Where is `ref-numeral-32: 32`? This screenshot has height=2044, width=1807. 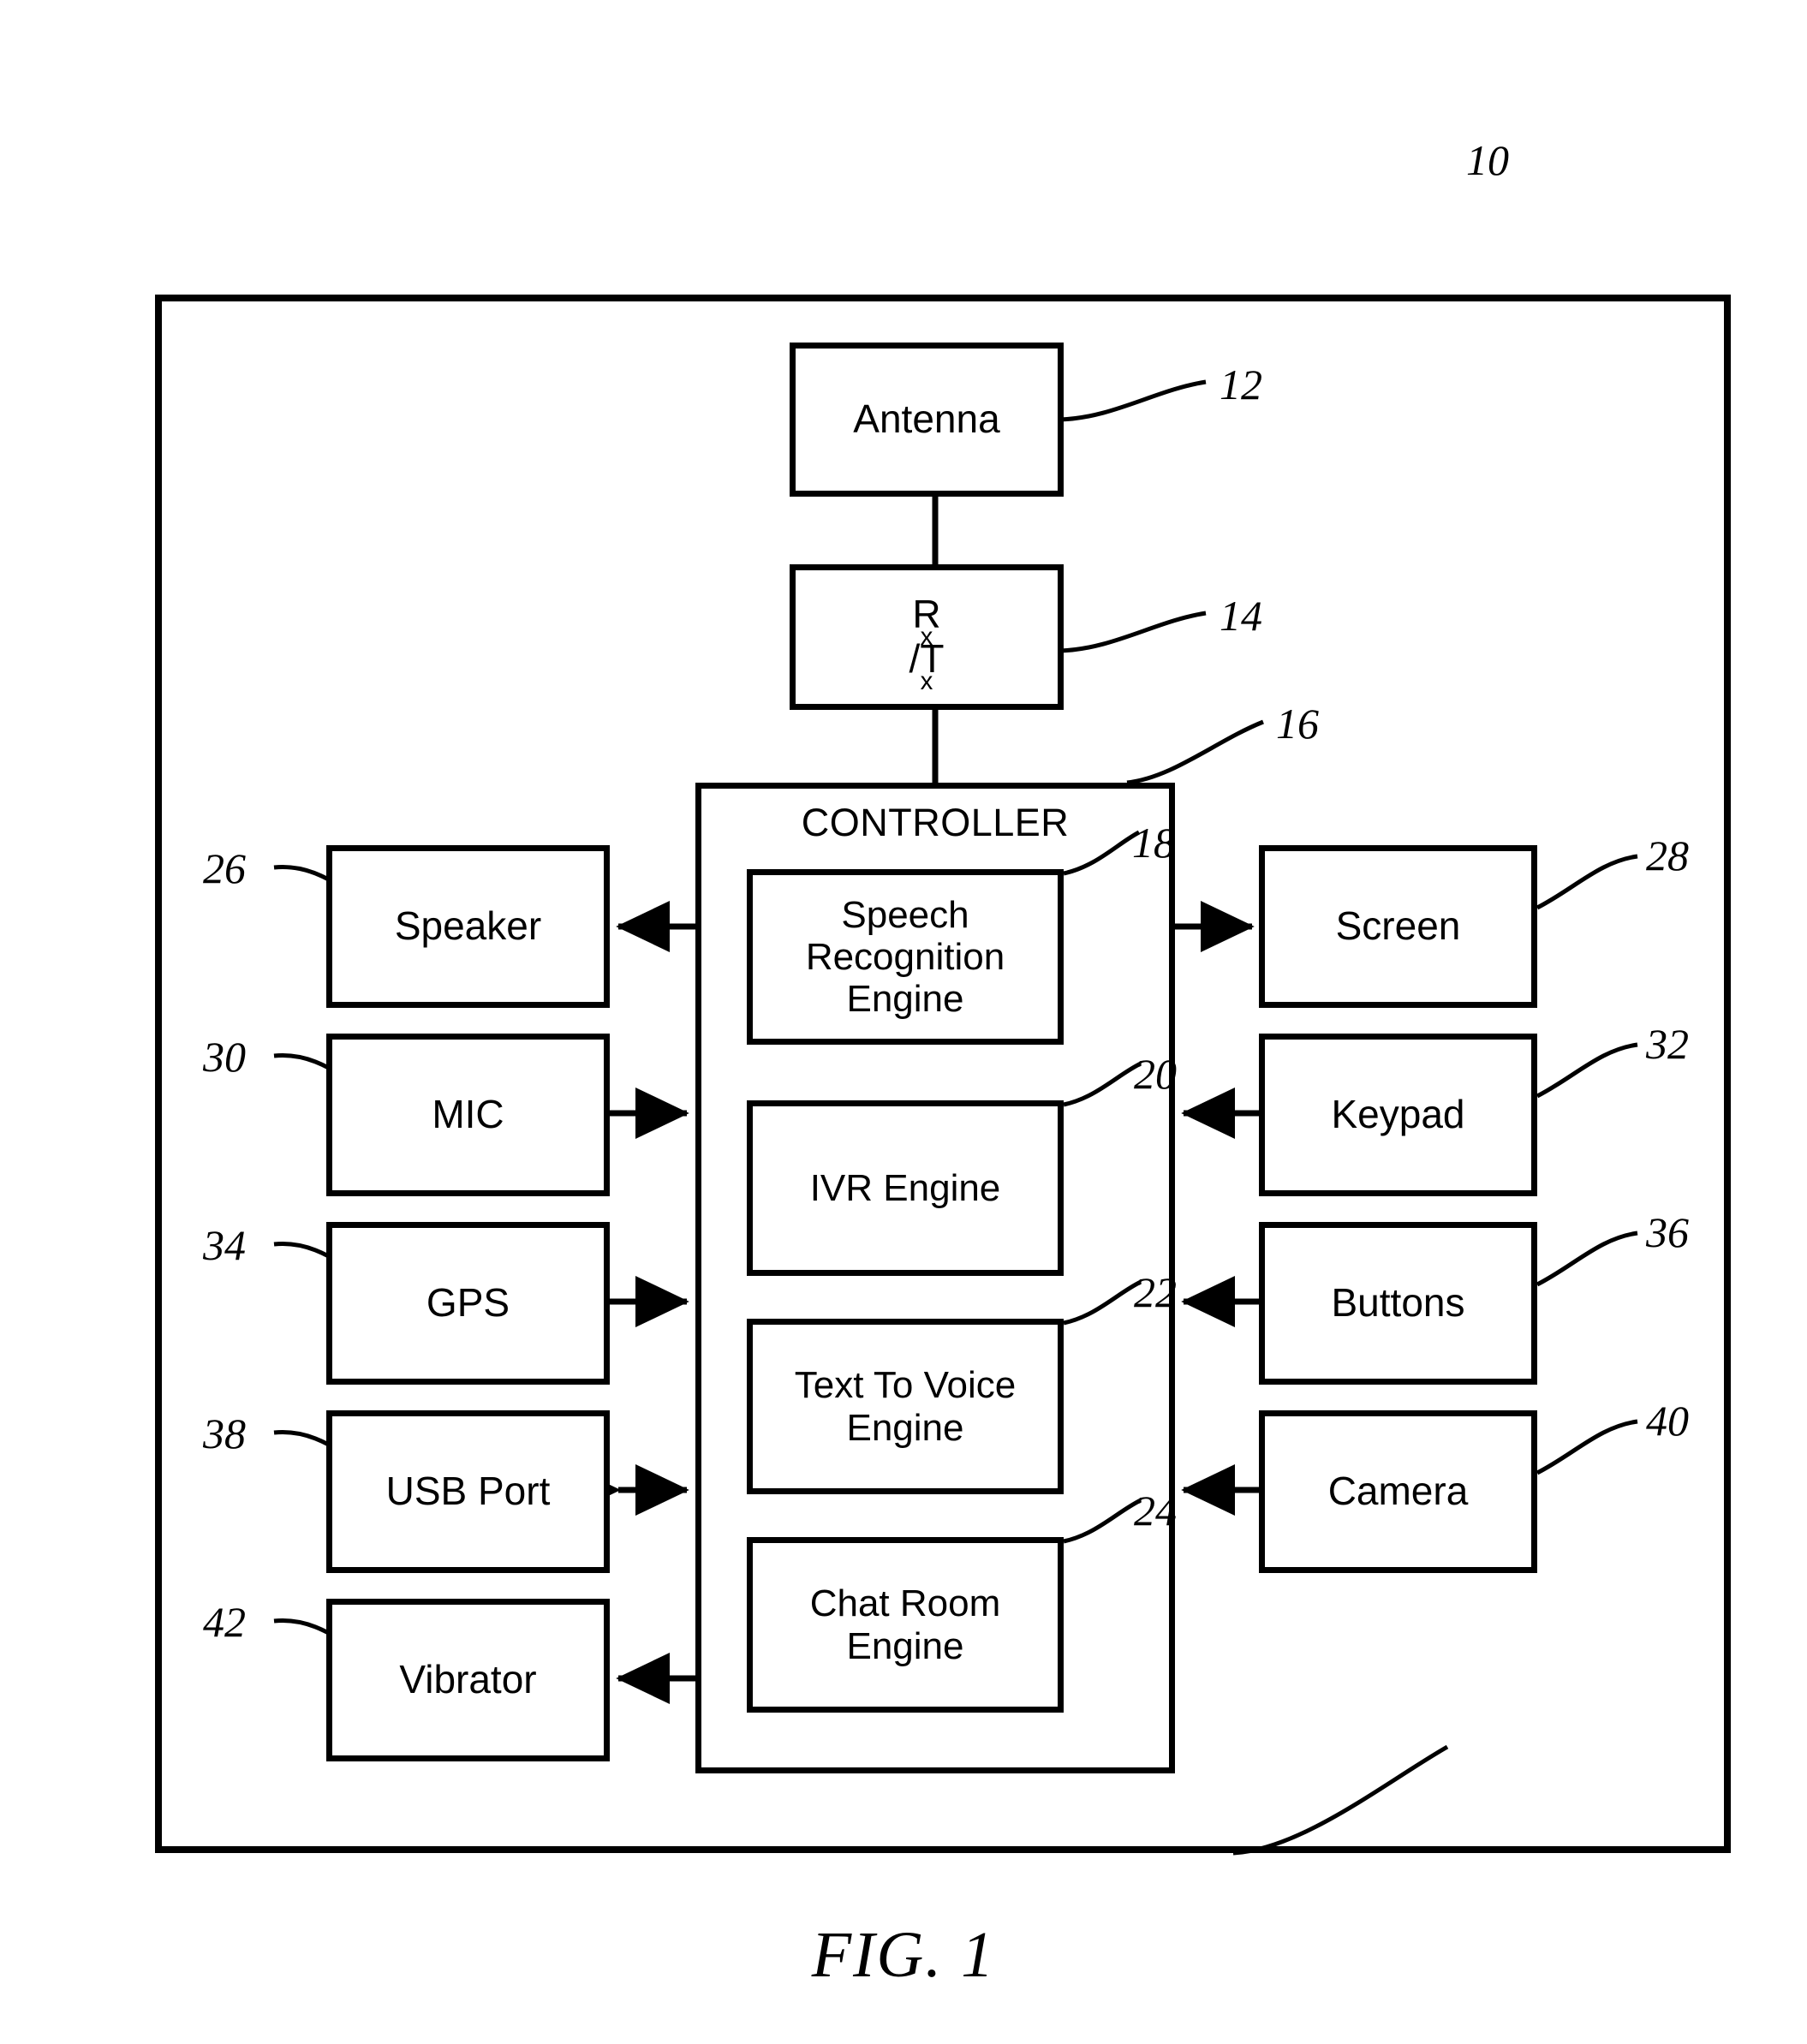
ref-numeral-32: 32 is located at coordinates (1668, 1044).